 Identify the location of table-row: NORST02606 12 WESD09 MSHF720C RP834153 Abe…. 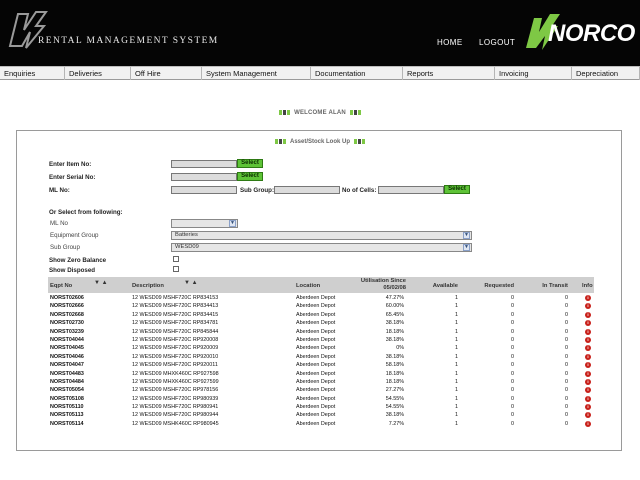
(321, 298).